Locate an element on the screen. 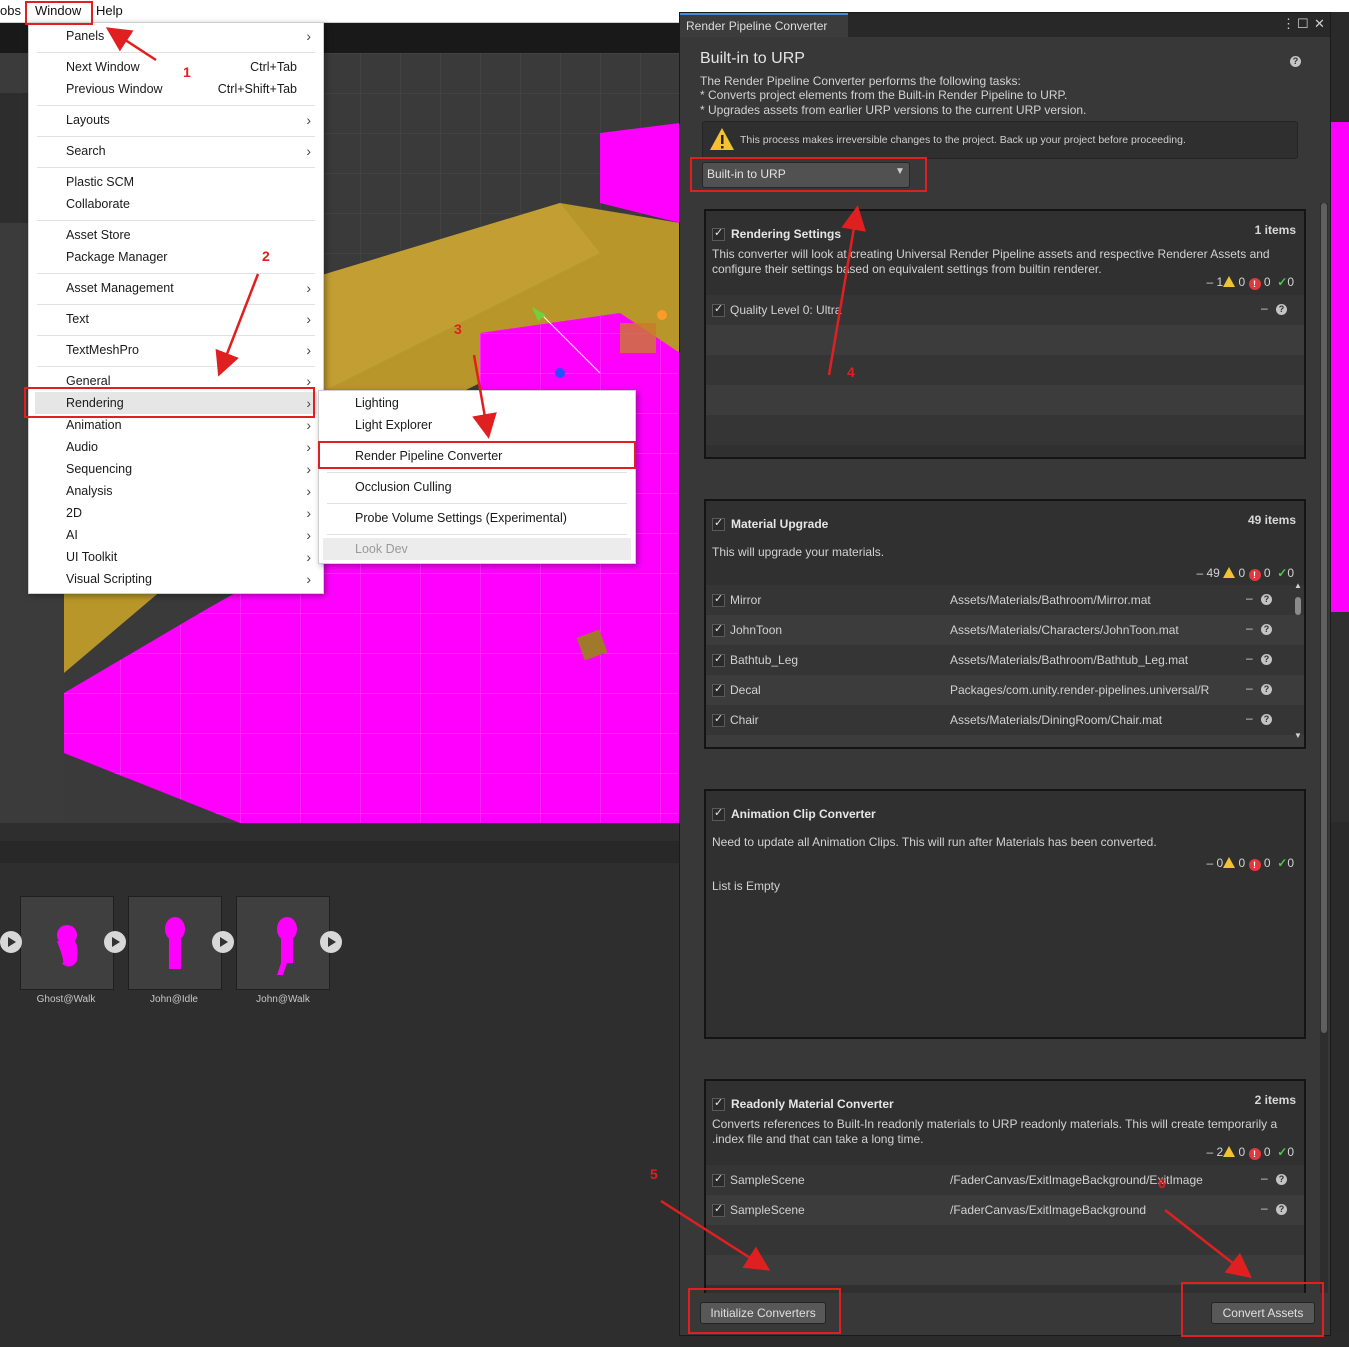  list-scrollbar: ▲ ▼ is located at coordinates (1298, 661).